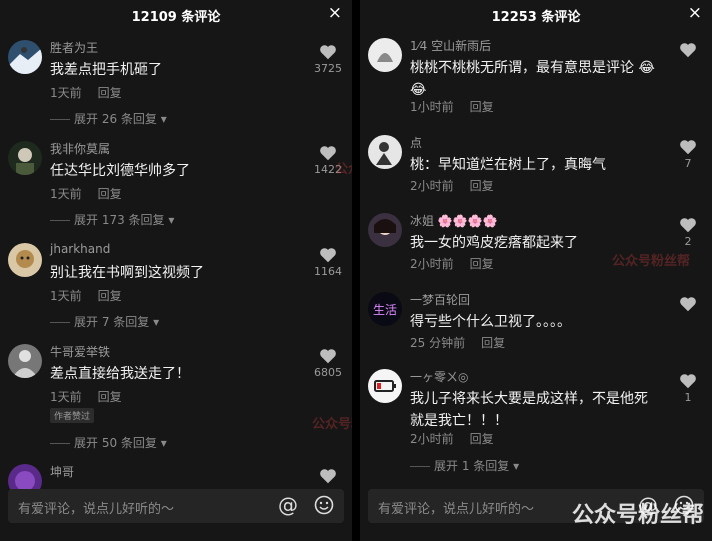 The width and height of the screenshot is (712, 541). What do you see at coordinates (127, 273) in the screenshot?
I see `comment-text: 别让我在书啊到这视频了` at bounding box center [127, 273].